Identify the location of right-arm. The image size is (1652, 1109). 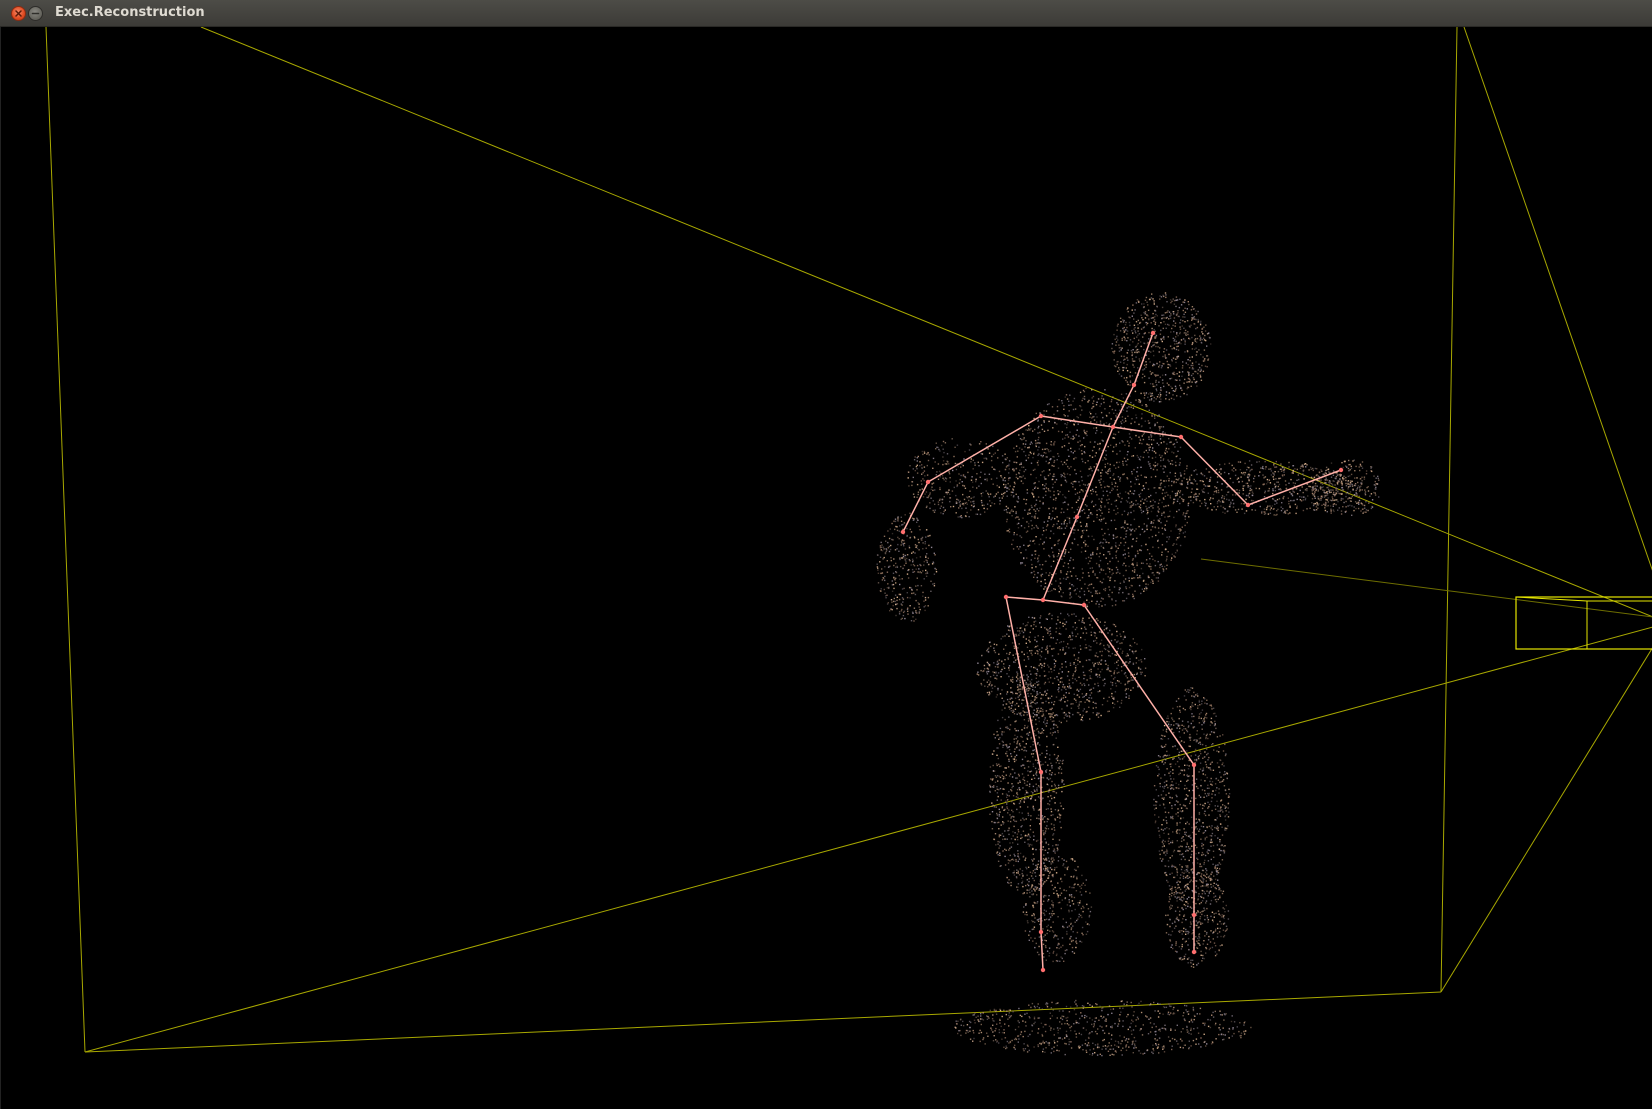
(1261, 471).